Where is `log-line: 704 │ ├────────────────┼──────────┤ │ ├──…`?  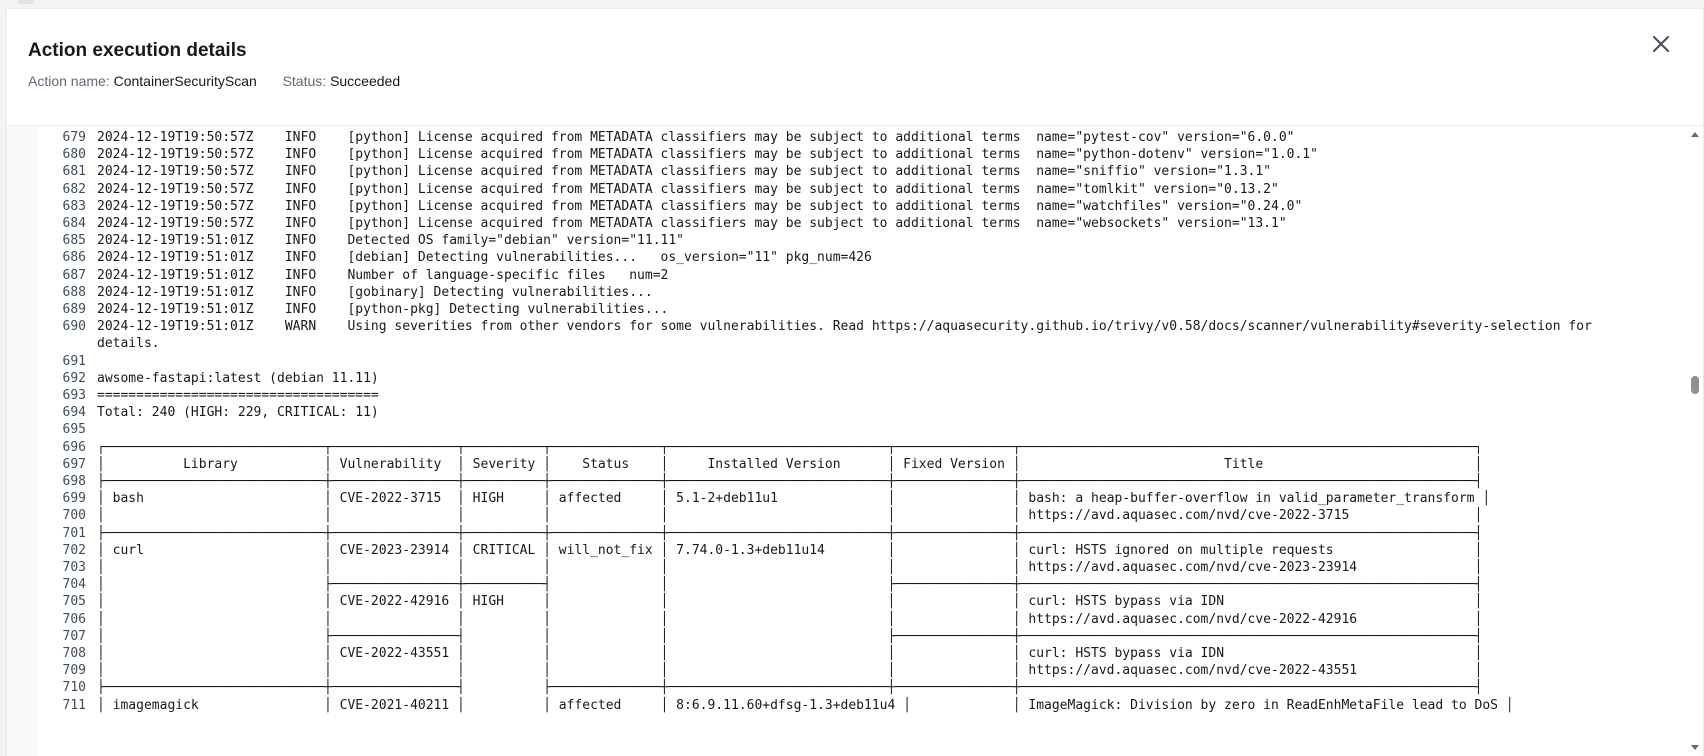 log-line: 704 │ ├────────────────┼──────────┤ │ ├──… is located at coordinates (844, 585).